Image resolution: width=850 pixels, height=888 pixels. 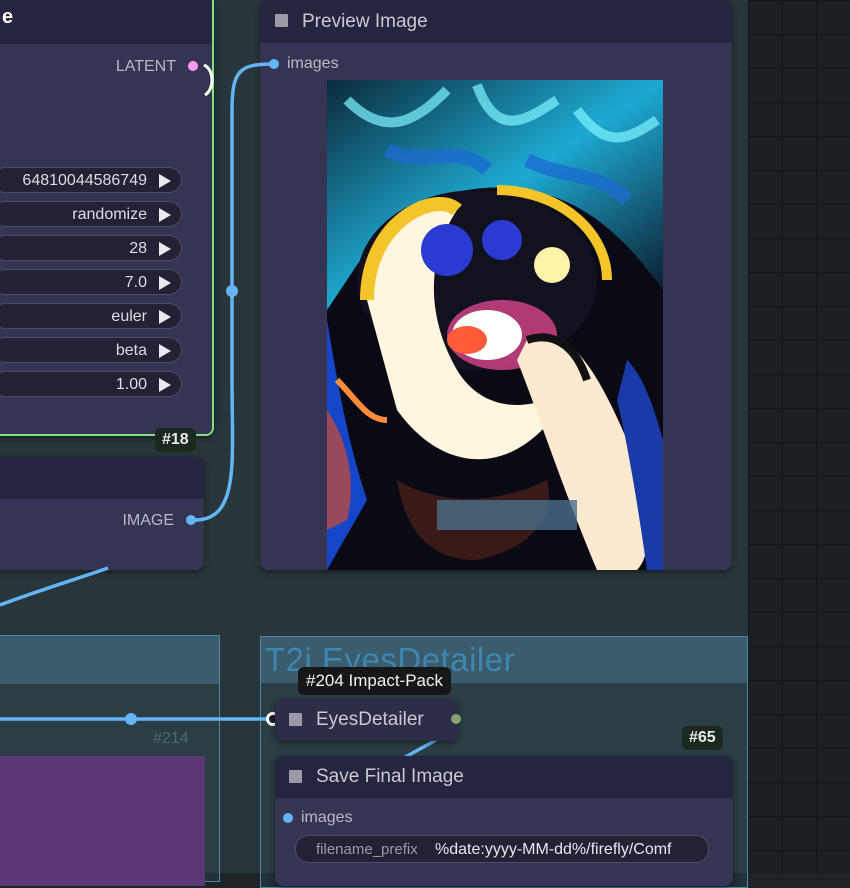 I want to click on save-image-title: Save Final Image, so click(x=390, y=776).